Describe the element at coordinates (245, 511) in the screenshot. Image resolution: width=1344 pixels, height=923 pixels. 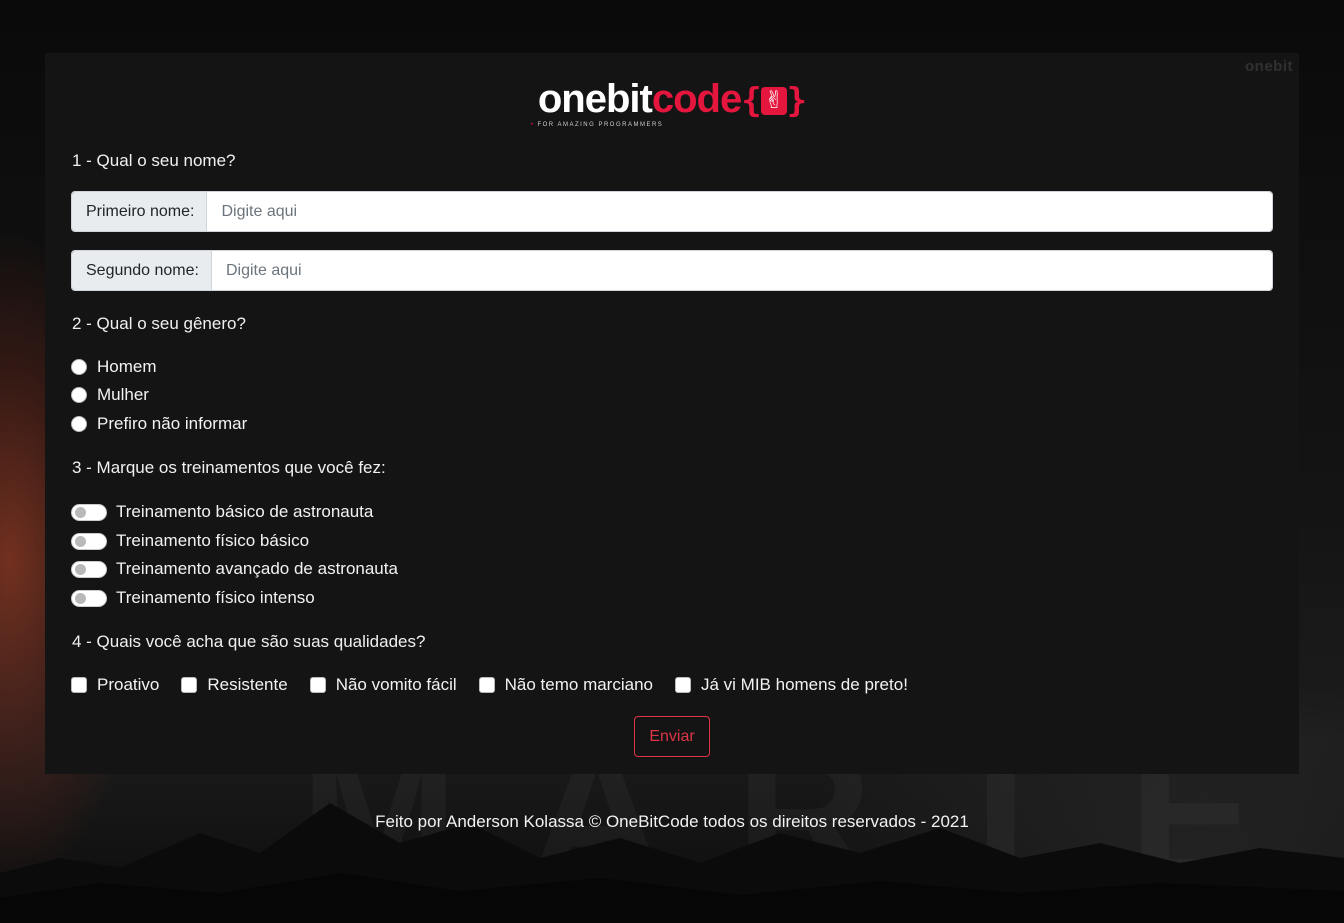
I see `switch-label: Treinamento básico de astronauta` at that location.